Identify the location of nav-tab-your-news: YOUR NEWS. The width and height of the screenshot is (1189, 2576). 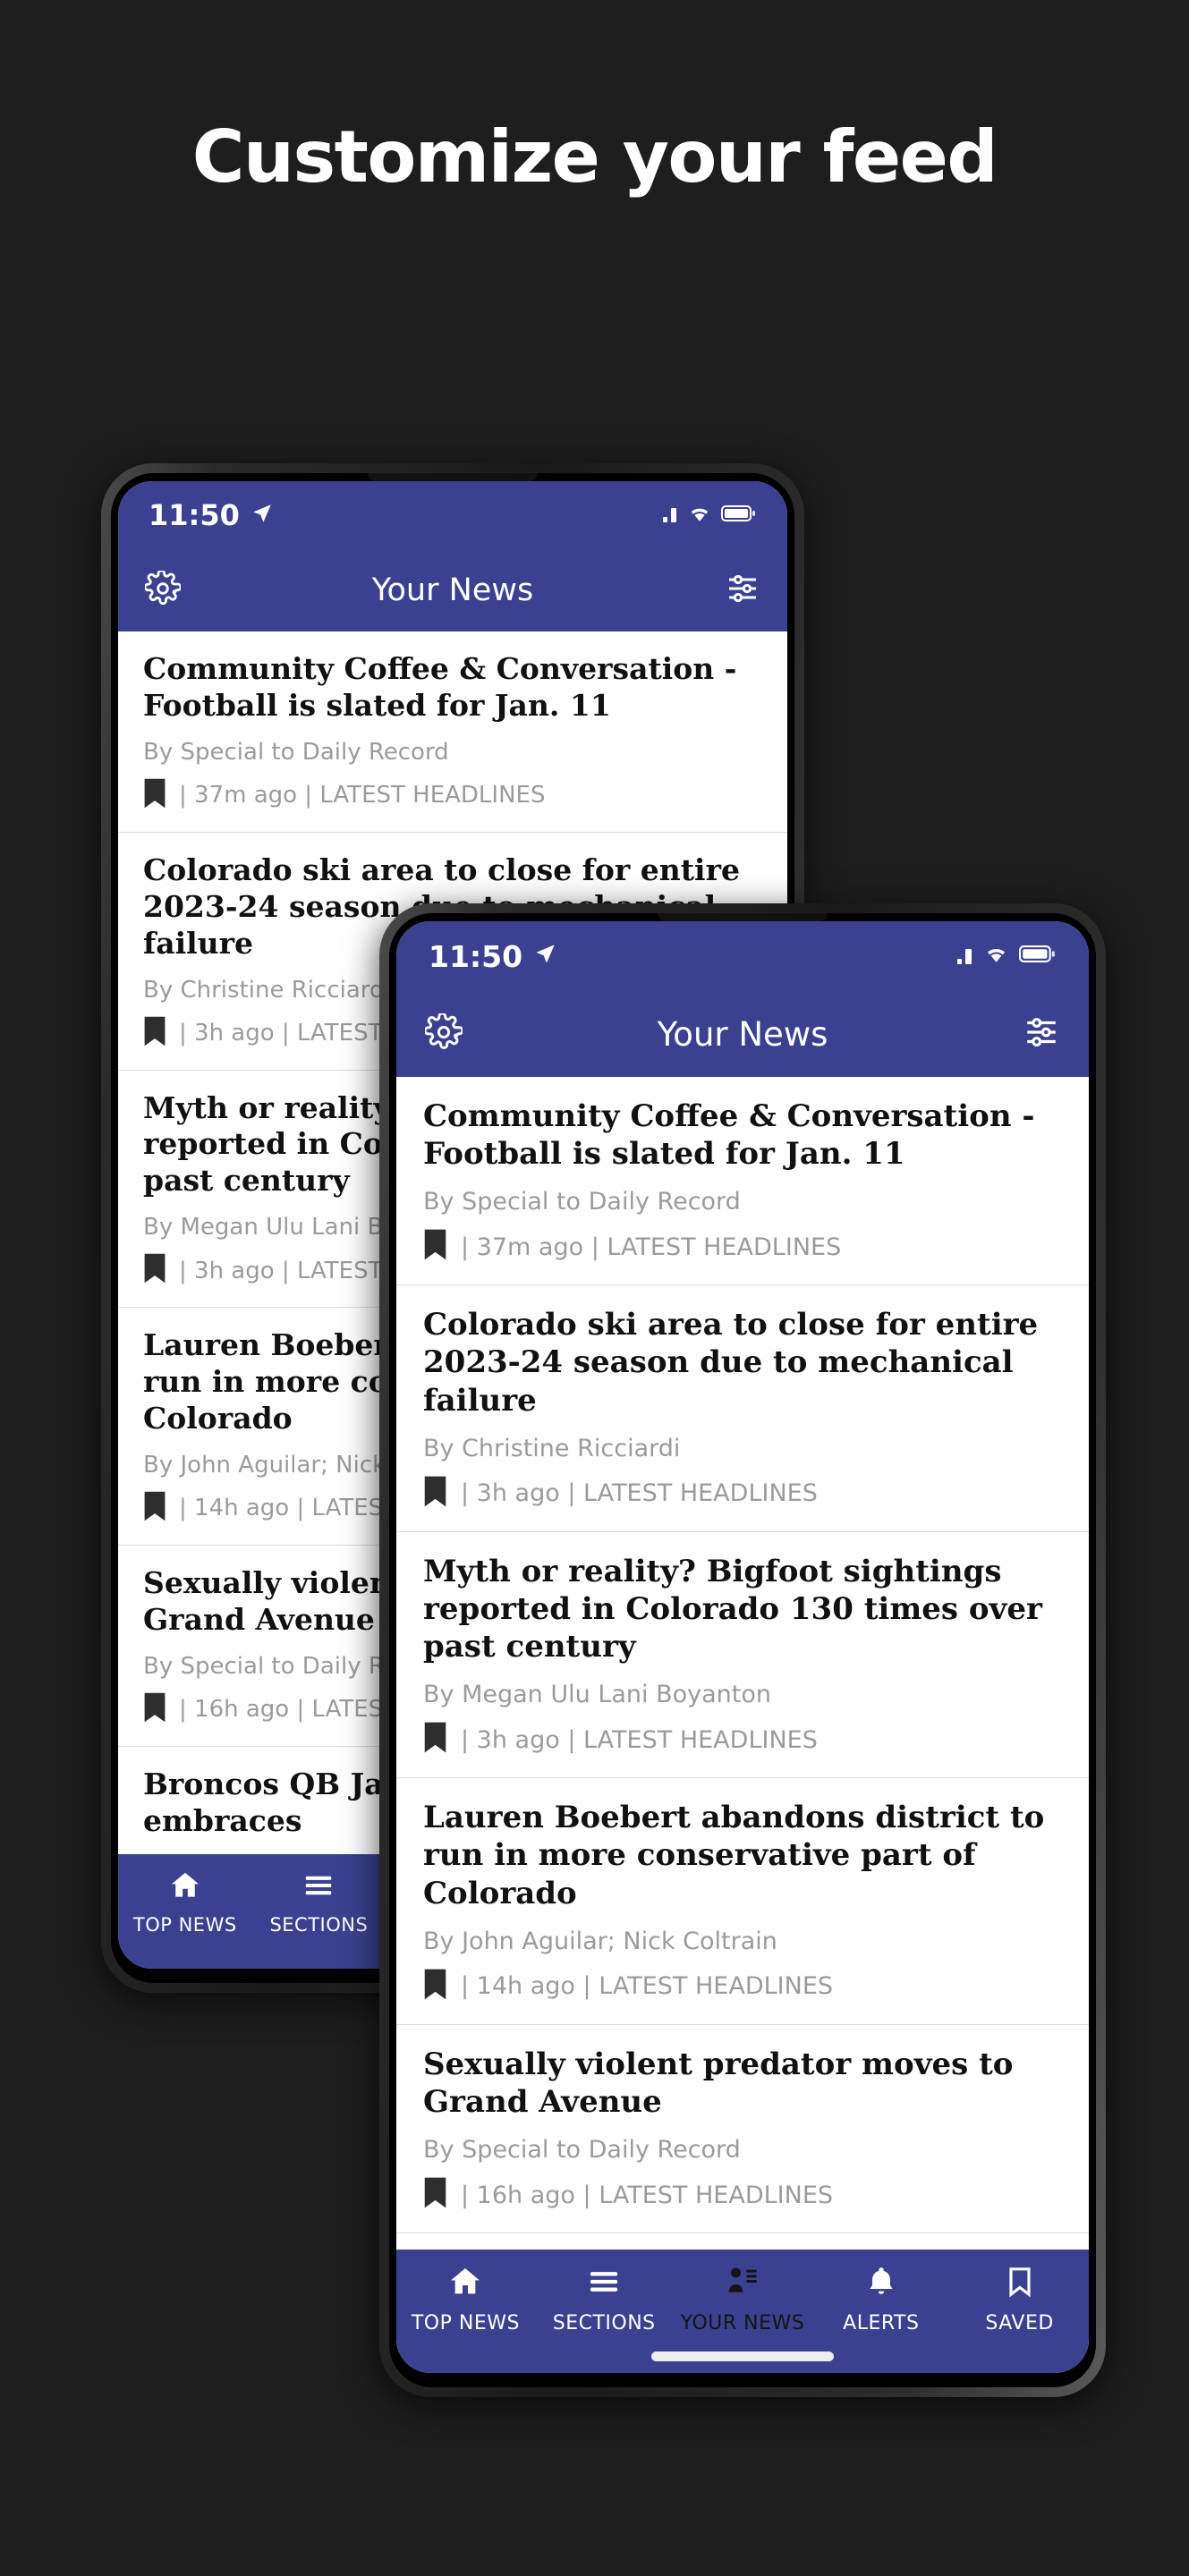
(743, 2299).